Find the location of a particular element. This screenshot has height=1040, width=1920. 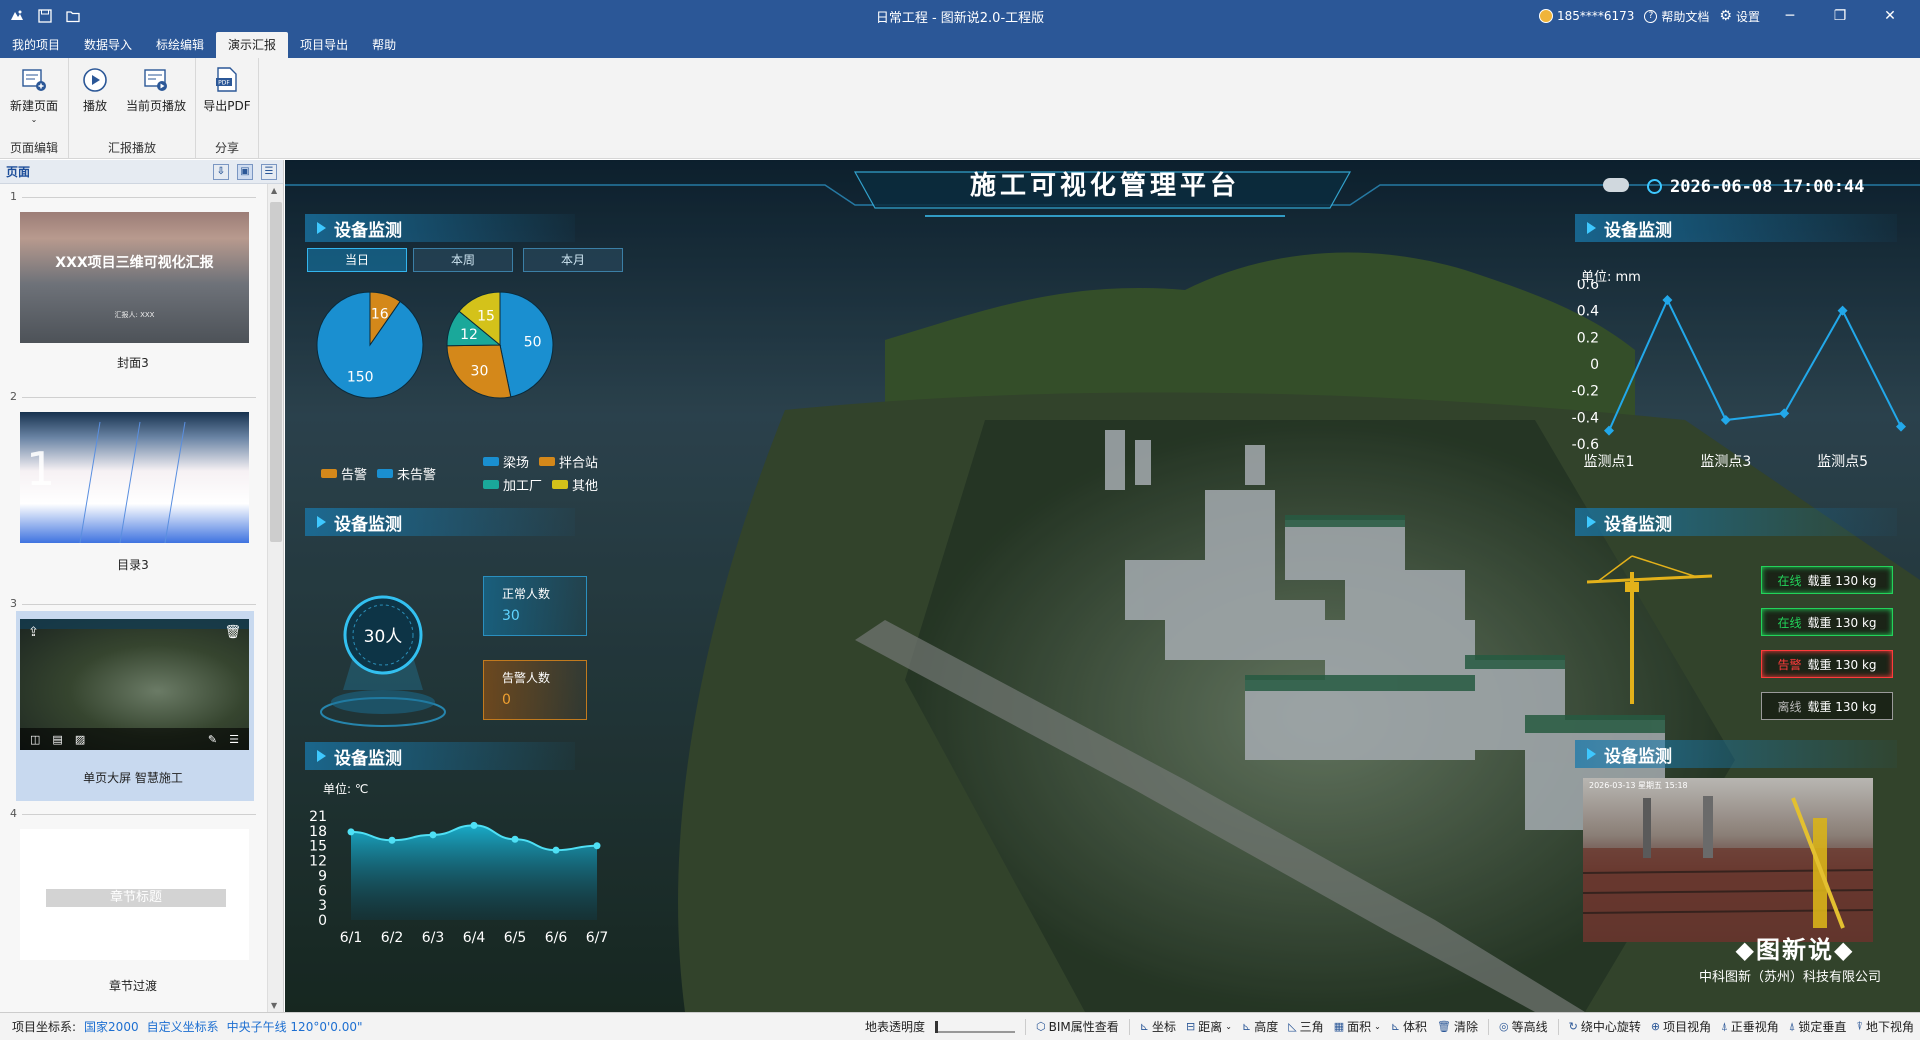

tool-label: BIM属性查看 is located at coordinates (1083, 1027).